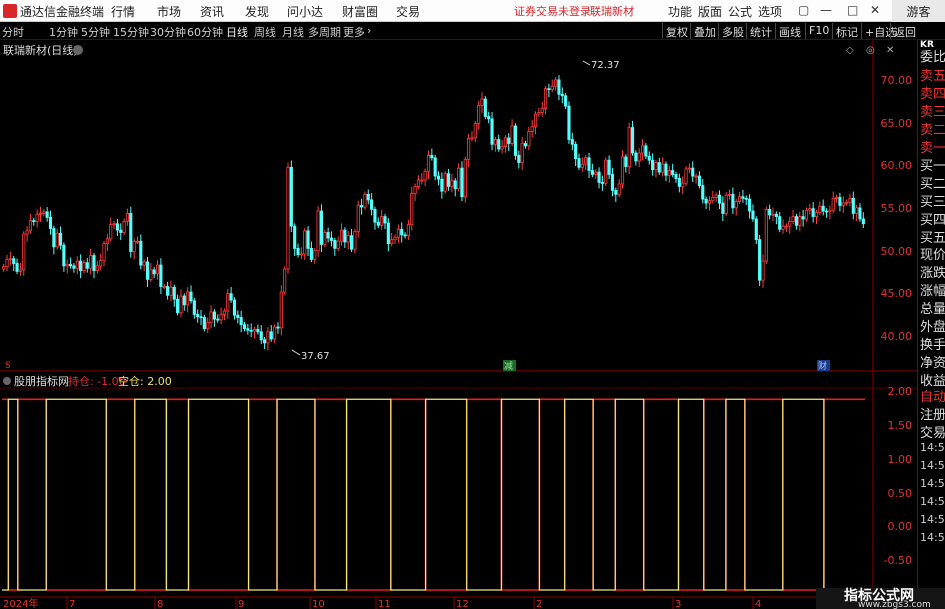 This screenshot has height=609, width=945. Describe the element at coordinates (918, 11) in the screenshot. I see `guest-button: 游客` at that location.